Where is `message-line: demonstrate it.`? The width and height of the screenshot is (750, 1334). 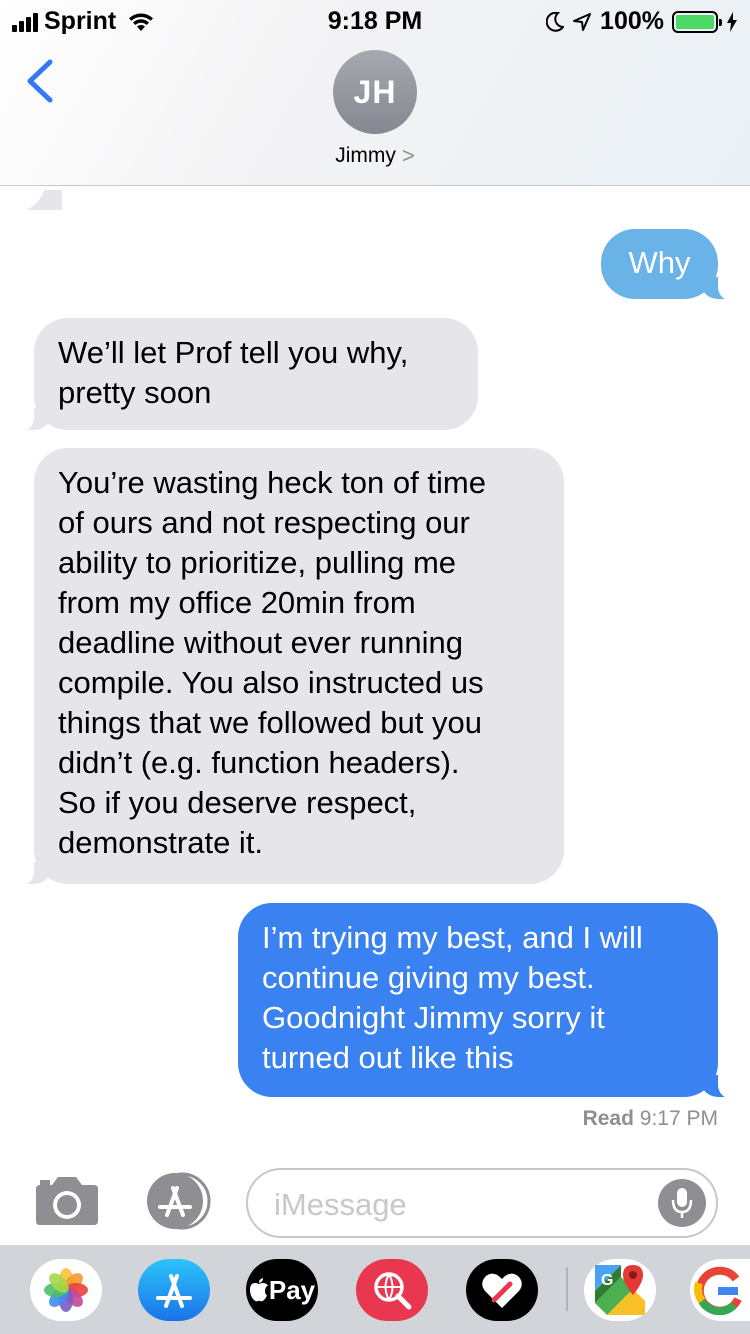 message-line: demonstrate it. is located at coordinates (161, 842).